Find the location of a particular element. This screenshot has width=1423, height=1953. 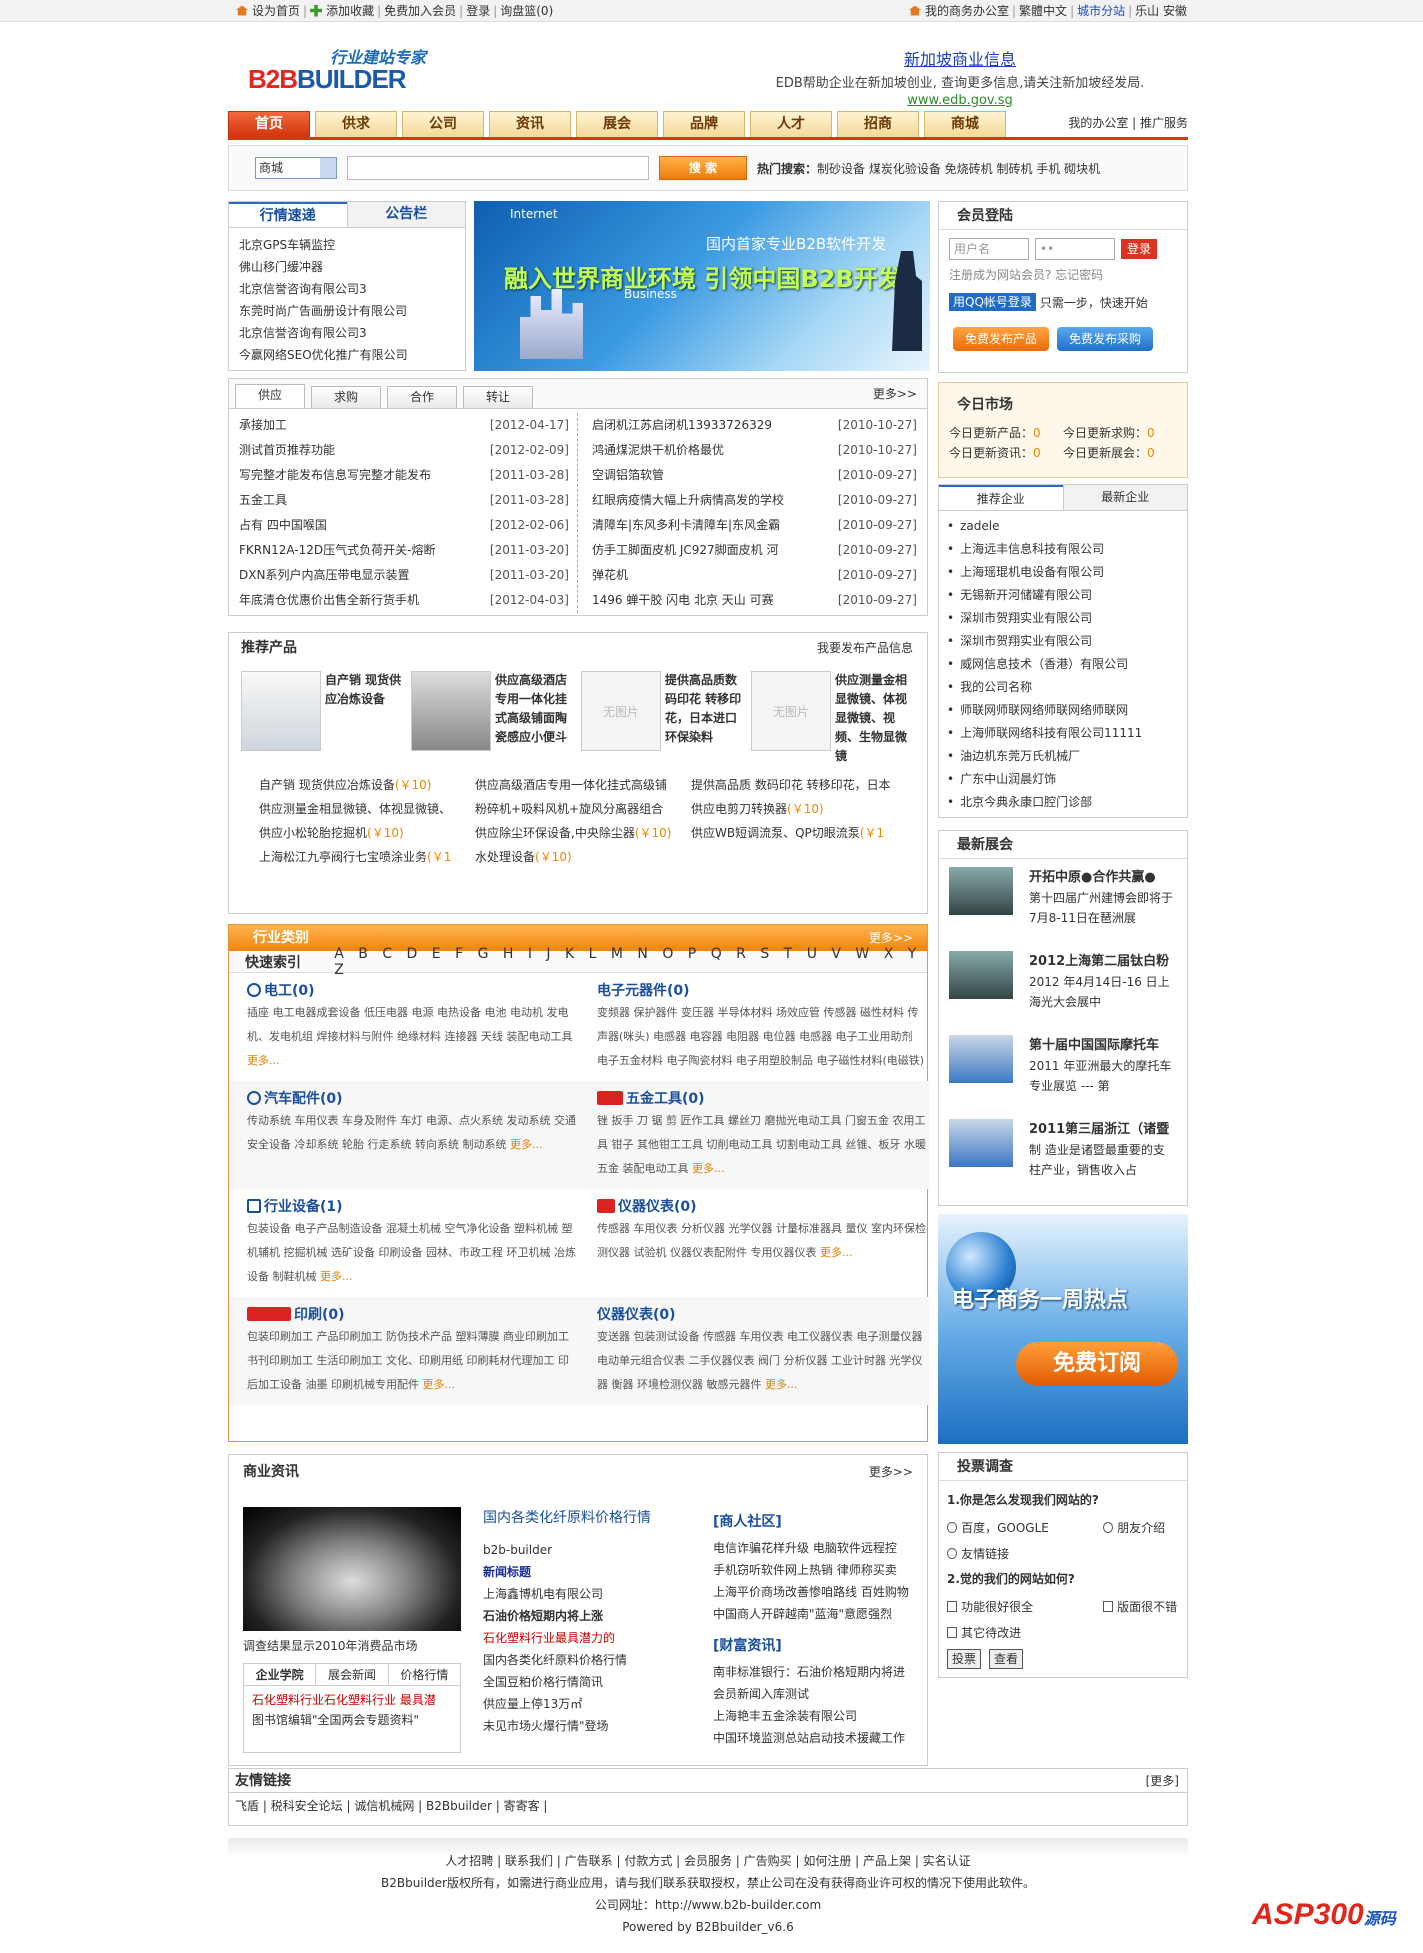

list-item: 手机窃听软件网上热销 律师称买卖 is located at coordinates (818, 1570).